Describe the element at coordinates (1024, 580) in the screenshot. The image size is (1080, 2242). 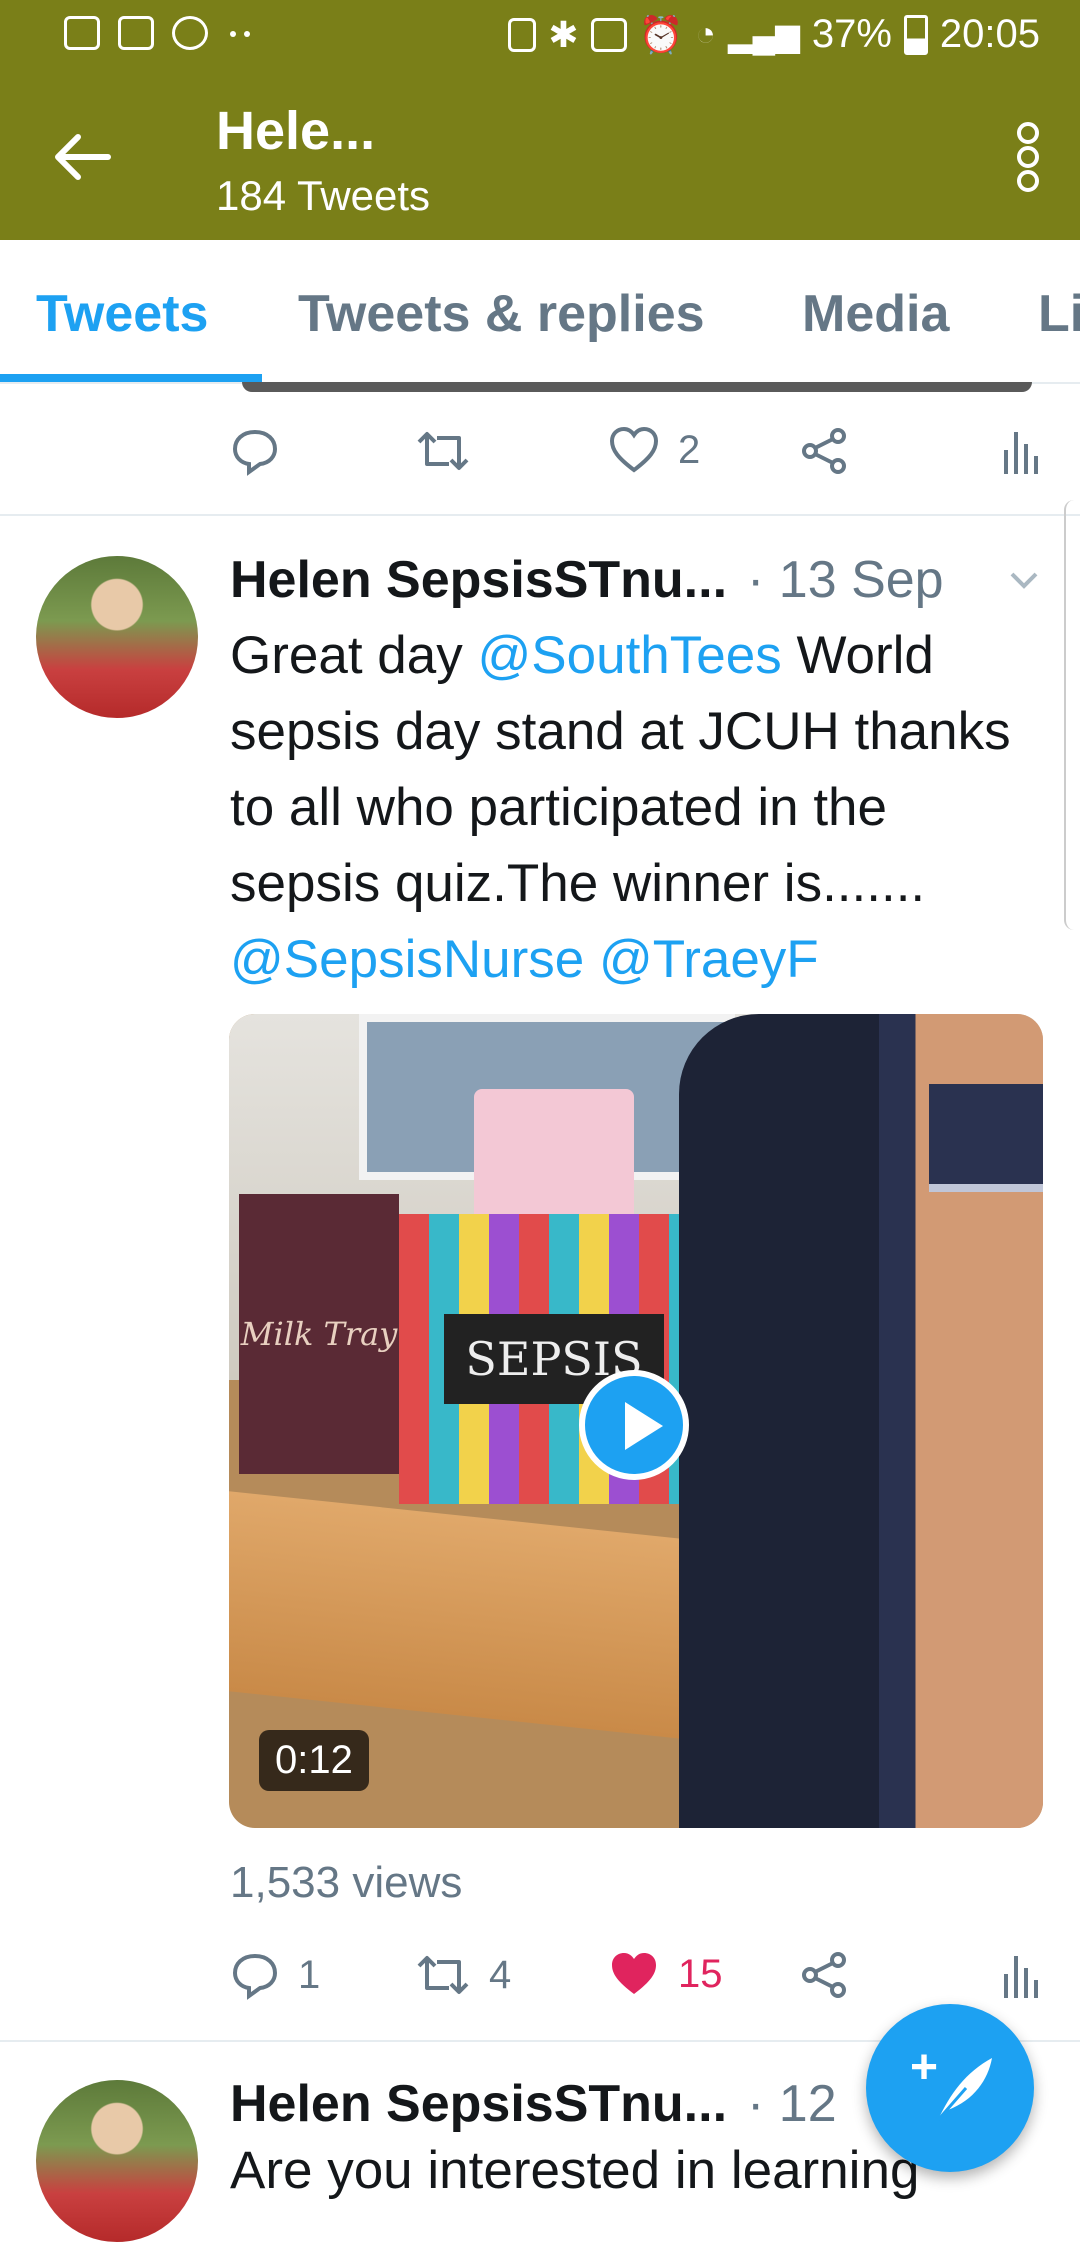
I see `chevron-down-icon` at that location.